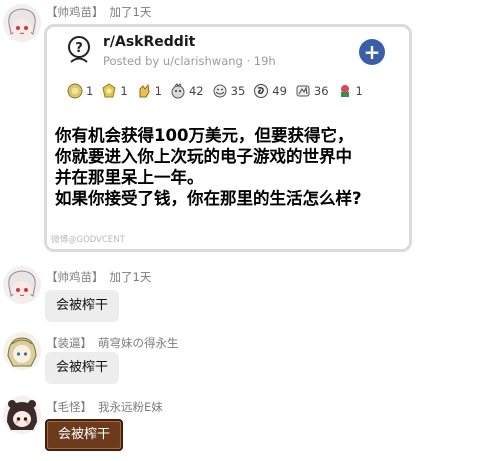 The image size is (478, 461). I want to click on award-count: 35, so click(238, 91).